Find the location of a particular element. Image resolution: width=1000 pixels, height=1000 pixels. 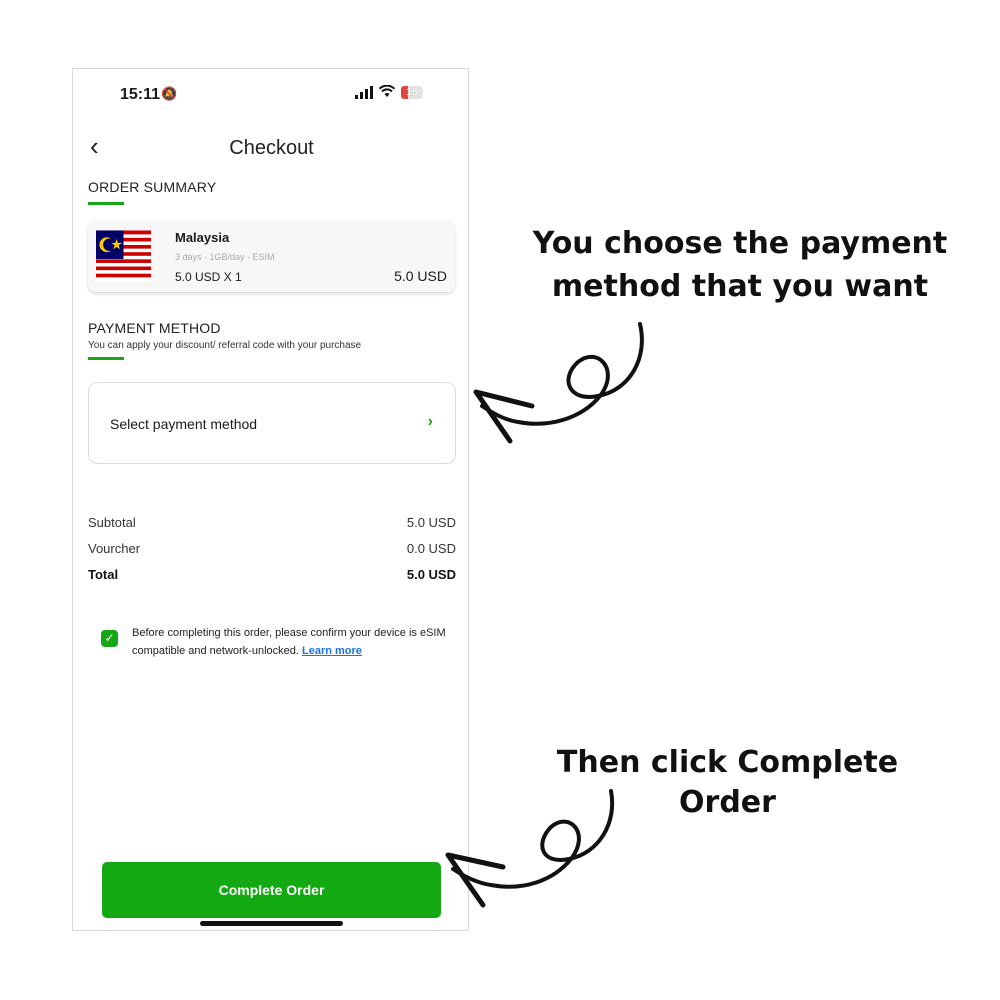

item-description: 3 days - 1GB/day - ESIM is located at coordinates (225, 257).